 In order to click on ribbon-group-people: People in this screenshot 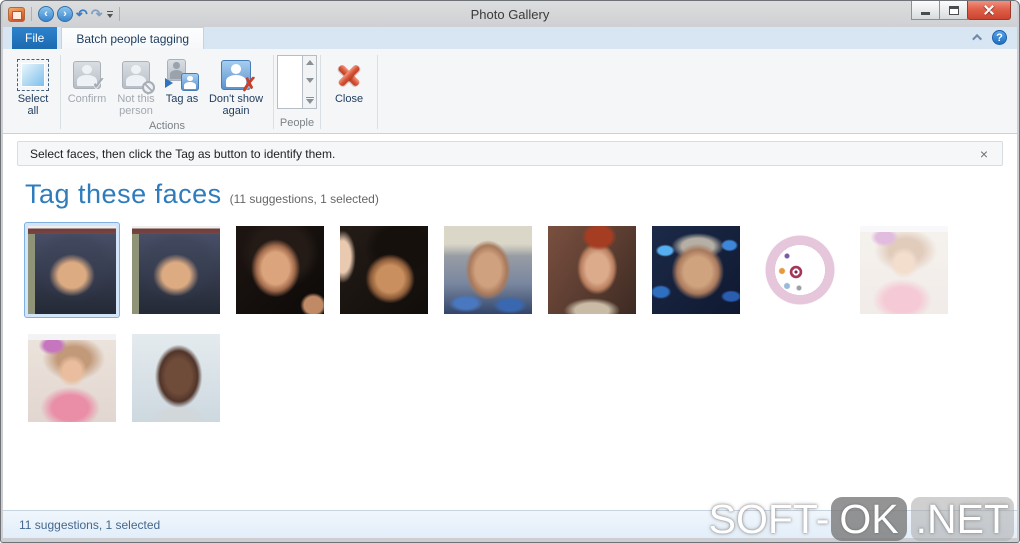, I will do `click(297, 93)`.